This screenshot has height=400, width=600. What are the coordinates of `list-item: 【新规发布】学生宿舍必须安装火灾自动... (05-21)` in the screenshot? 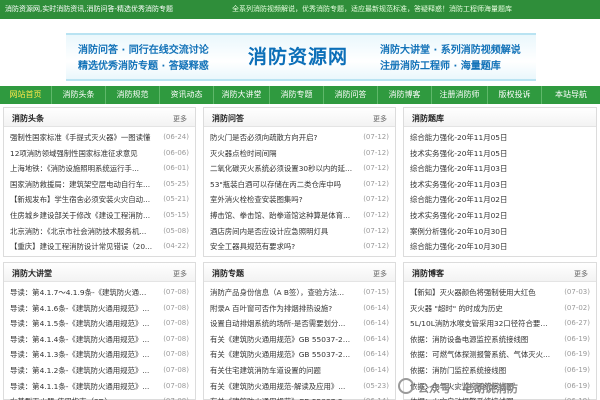 It's located at (99, 200).